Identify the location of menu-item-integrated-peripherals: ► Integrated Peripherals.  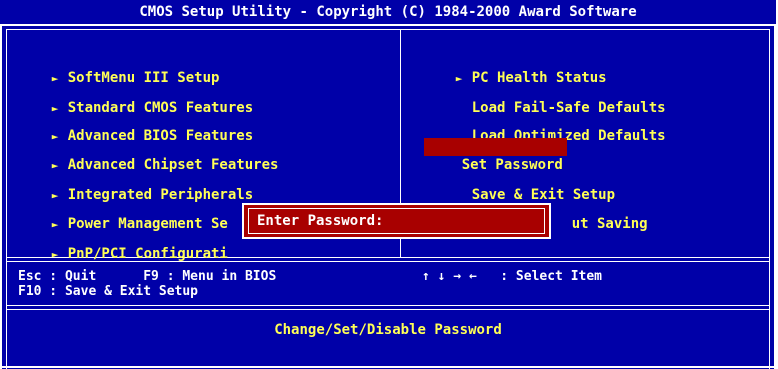
(135, 185).